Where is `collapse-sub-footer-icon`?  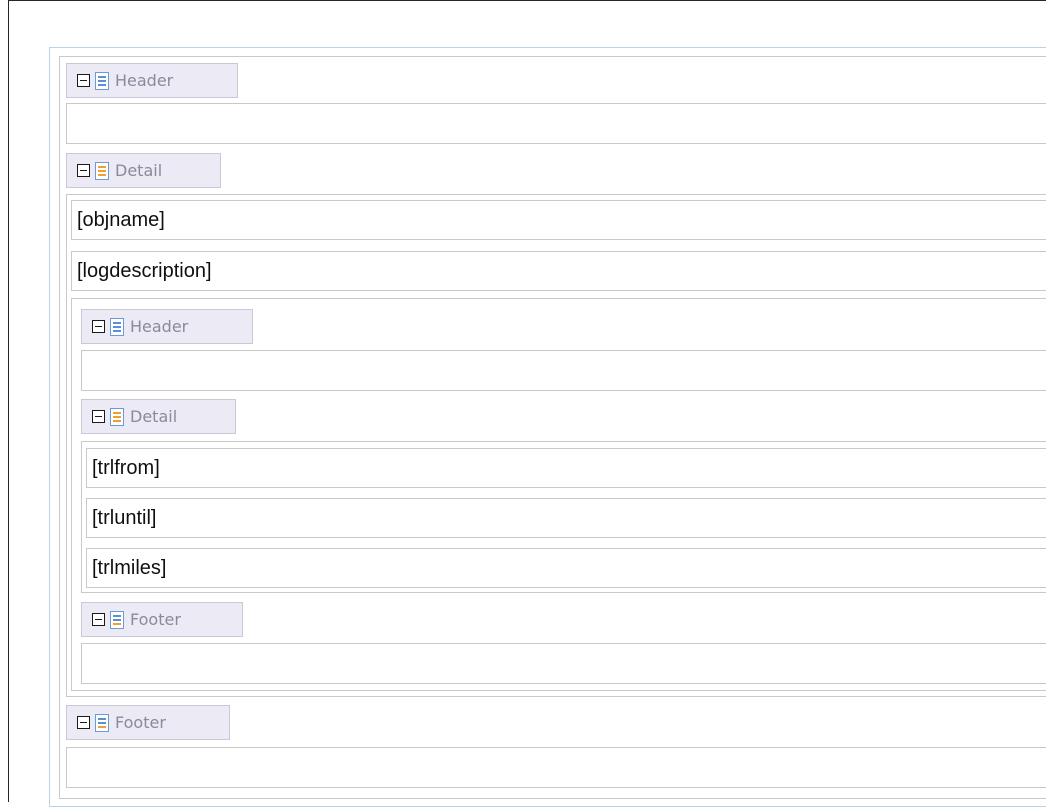 collapse-sub-footer-icon is located at coordinates (98, 619).